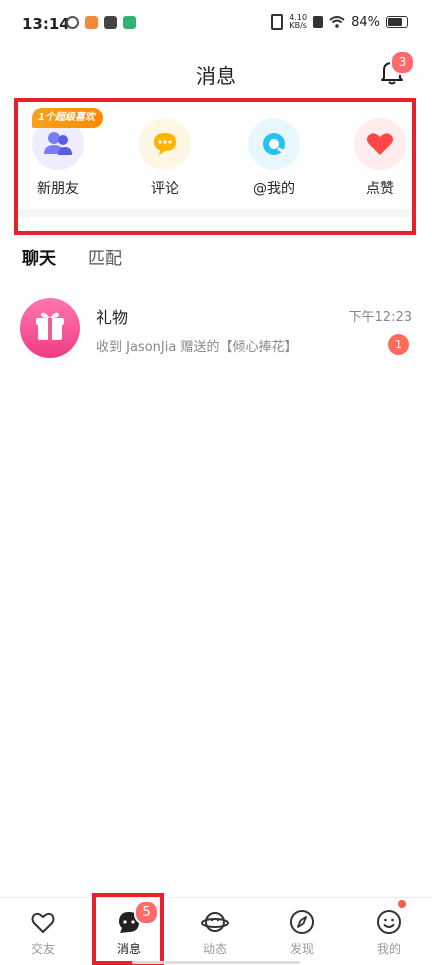  Describe the element at coordinates (110, 22) in the screenshot. I see `bag-app-icon` at that location.